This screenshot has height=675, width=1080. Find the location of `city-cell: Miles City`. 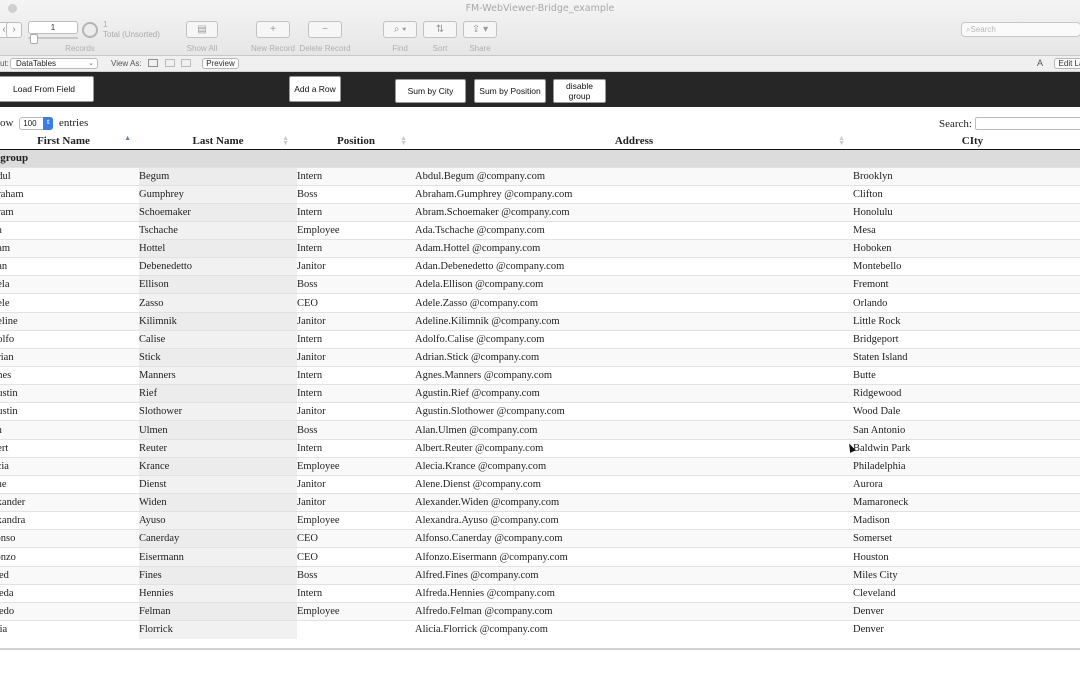

city-cell: Miles City is located at coordinates (966, 575).